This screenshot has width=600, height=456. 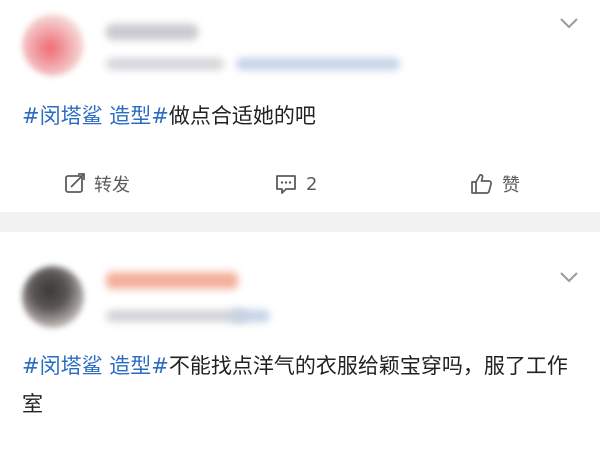 What do you see at coordinates (300, 222) in the screenshot?
I see `post-separator` at bounding box center [300, 222].